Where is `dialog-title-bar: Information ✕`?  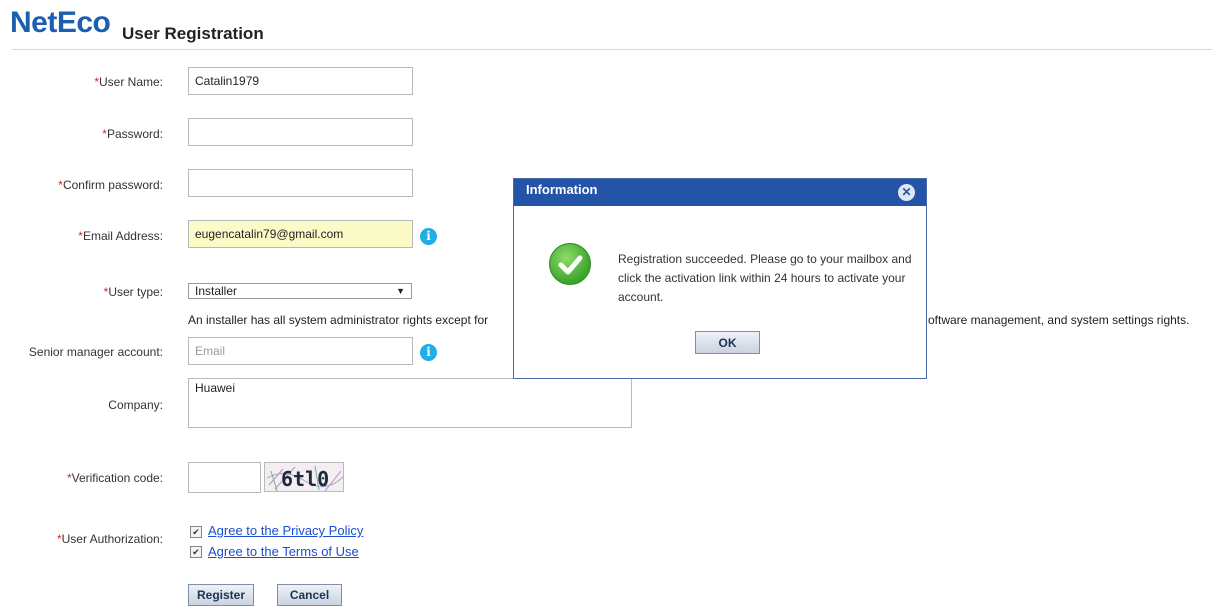
dialog-title-bar: Information ✕ is located at coordinates (720, 192).